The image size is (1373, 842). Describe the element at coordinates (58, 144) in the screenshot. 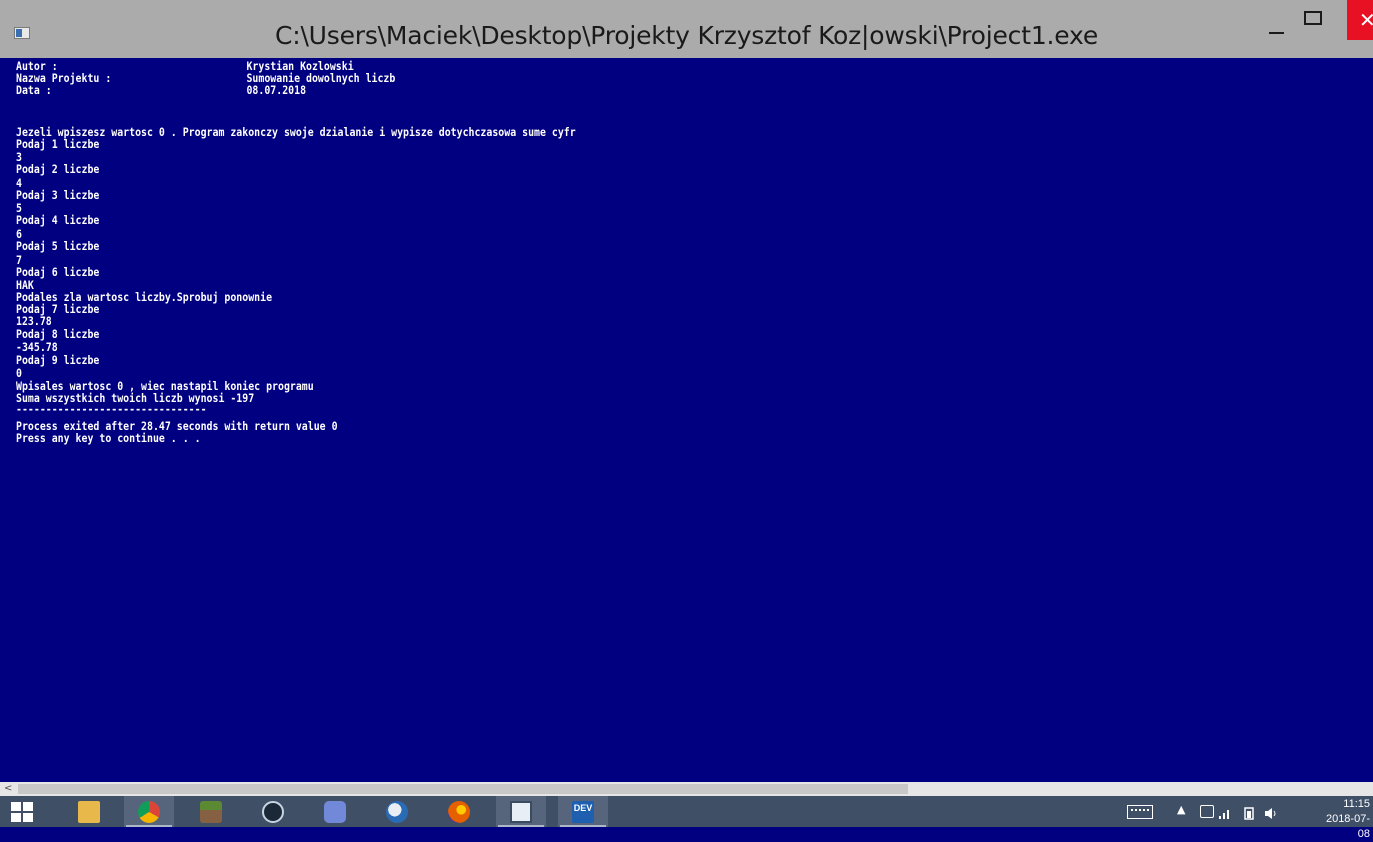

I see `console-line: Podaj 1 liczbe` at that location.